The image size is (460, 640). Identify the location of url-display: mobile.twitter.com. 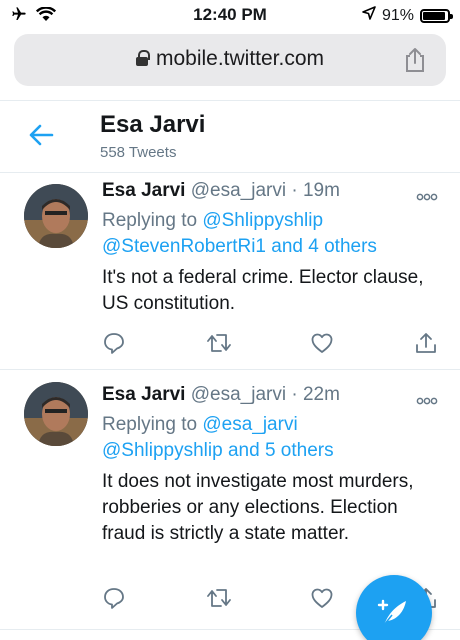
(230, 59).